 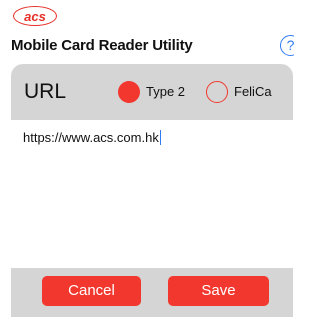 I want to click on url-input-value: https://www.acs.com.hk, so click(x=91, y=137).